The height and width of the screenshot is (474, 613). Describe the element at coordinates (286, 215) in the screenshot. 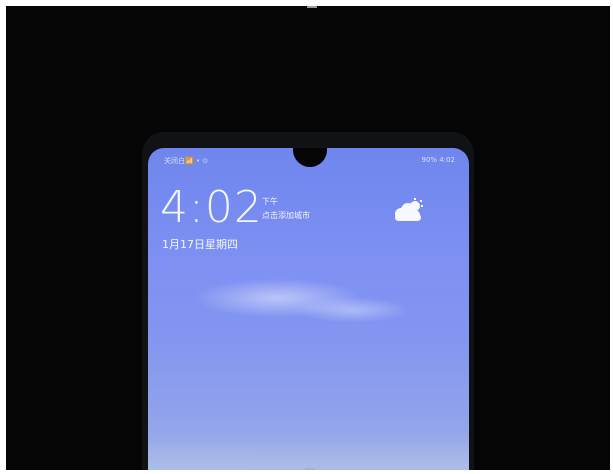

I see `weather-location: 点击添加城市` at that location.